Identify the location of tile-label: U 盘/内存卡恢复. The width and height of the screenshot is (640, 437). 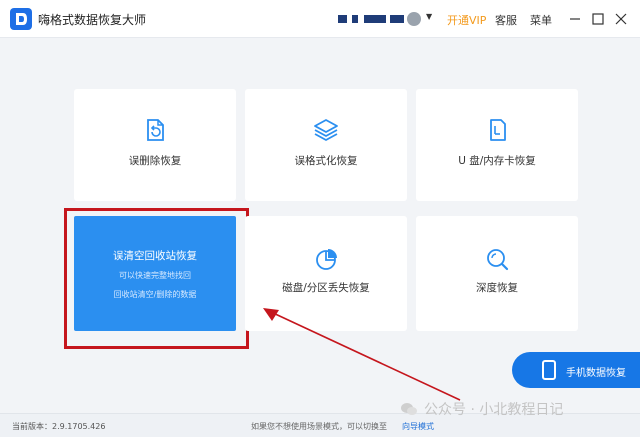
(497, 161).